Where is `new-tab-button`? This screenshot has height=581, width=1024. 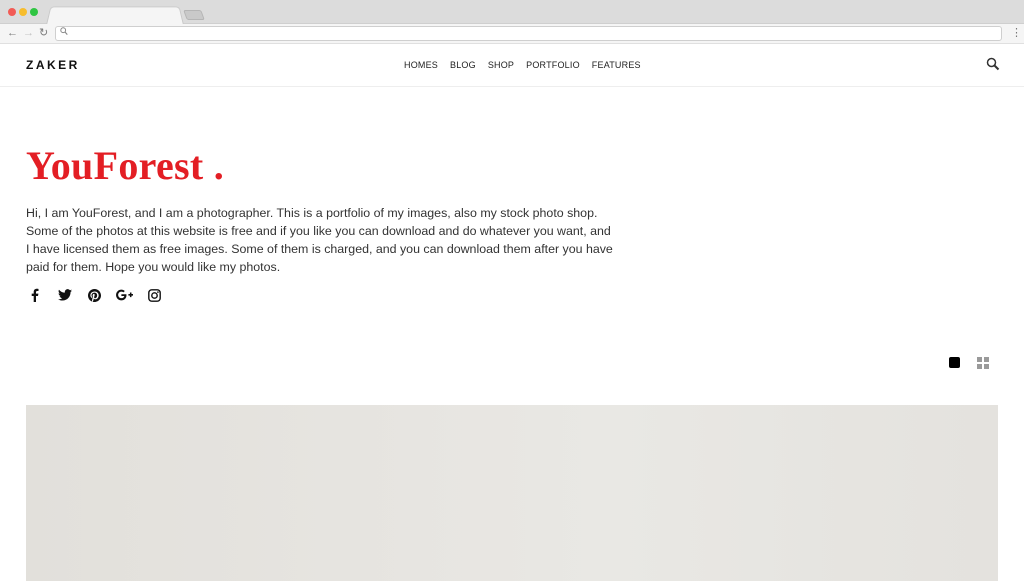 new-tab-button is located at coordinates (194, 15).